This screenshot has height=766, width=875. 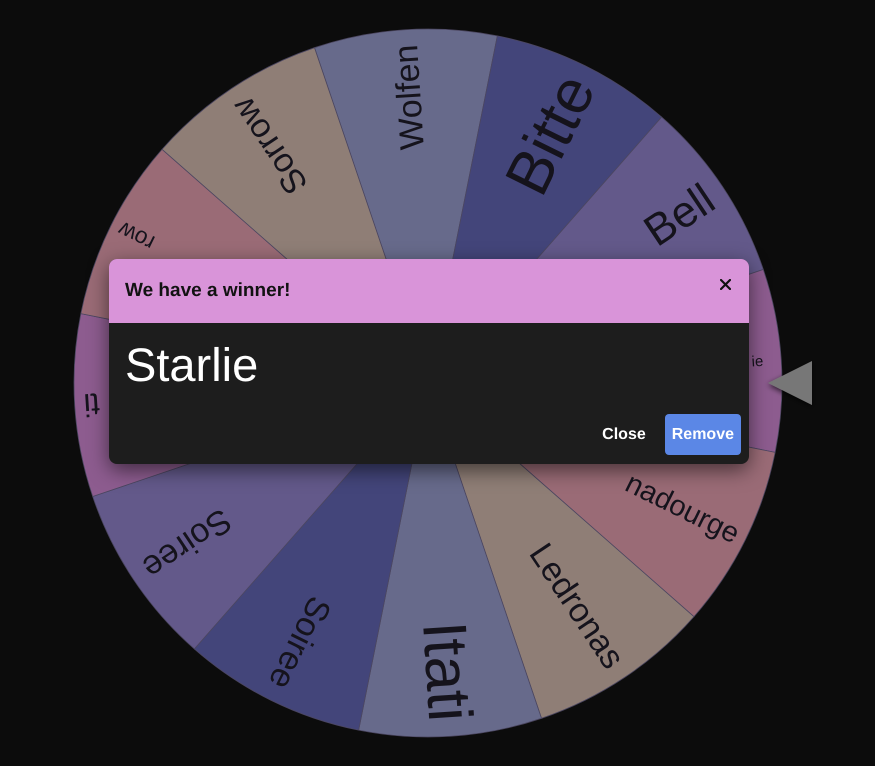 I want to click on segment-label: Wolfen, so click(x=409, y=97).